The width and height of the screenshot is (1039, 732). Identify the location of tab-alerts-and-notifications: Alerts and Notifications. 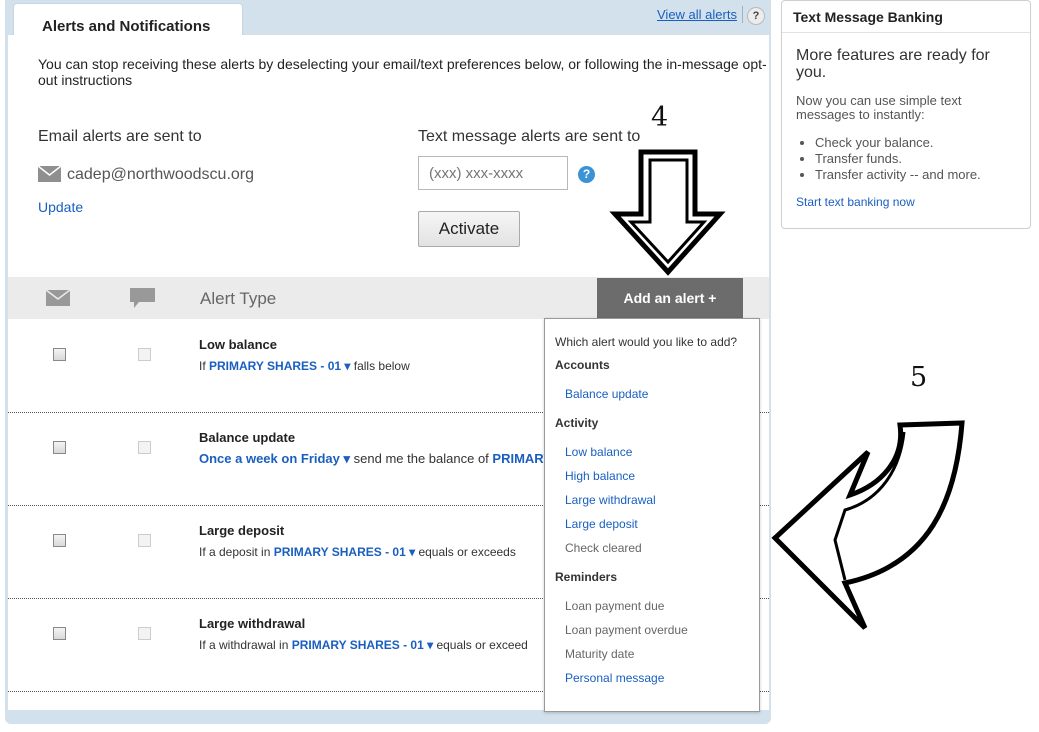
(128, 20).